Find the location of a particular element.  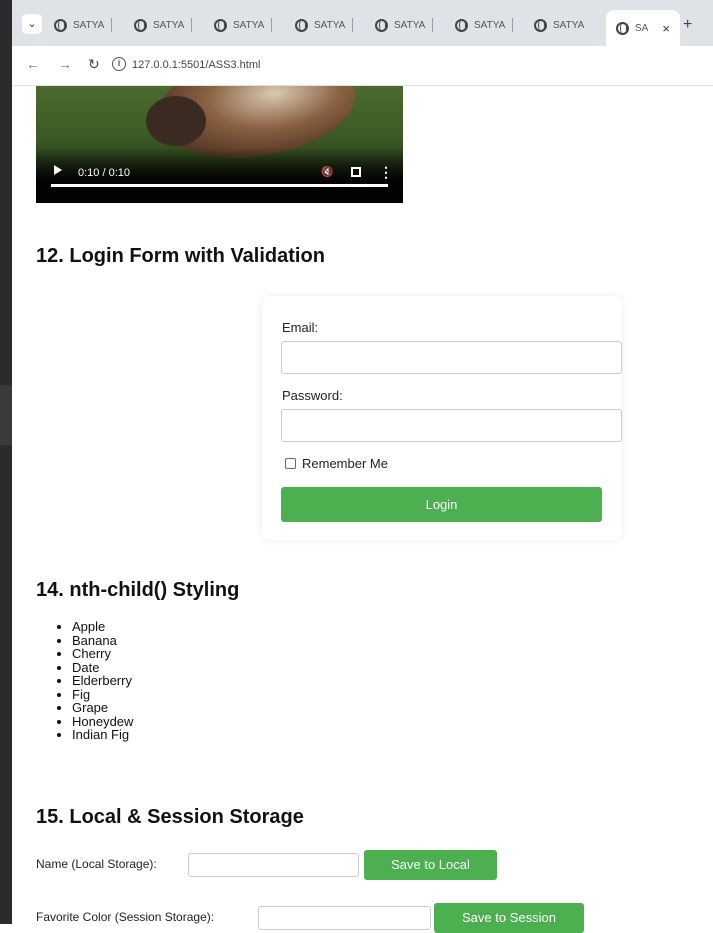

section-15-title: 15. Local & Session Storage is located at coordinates (170, 817).